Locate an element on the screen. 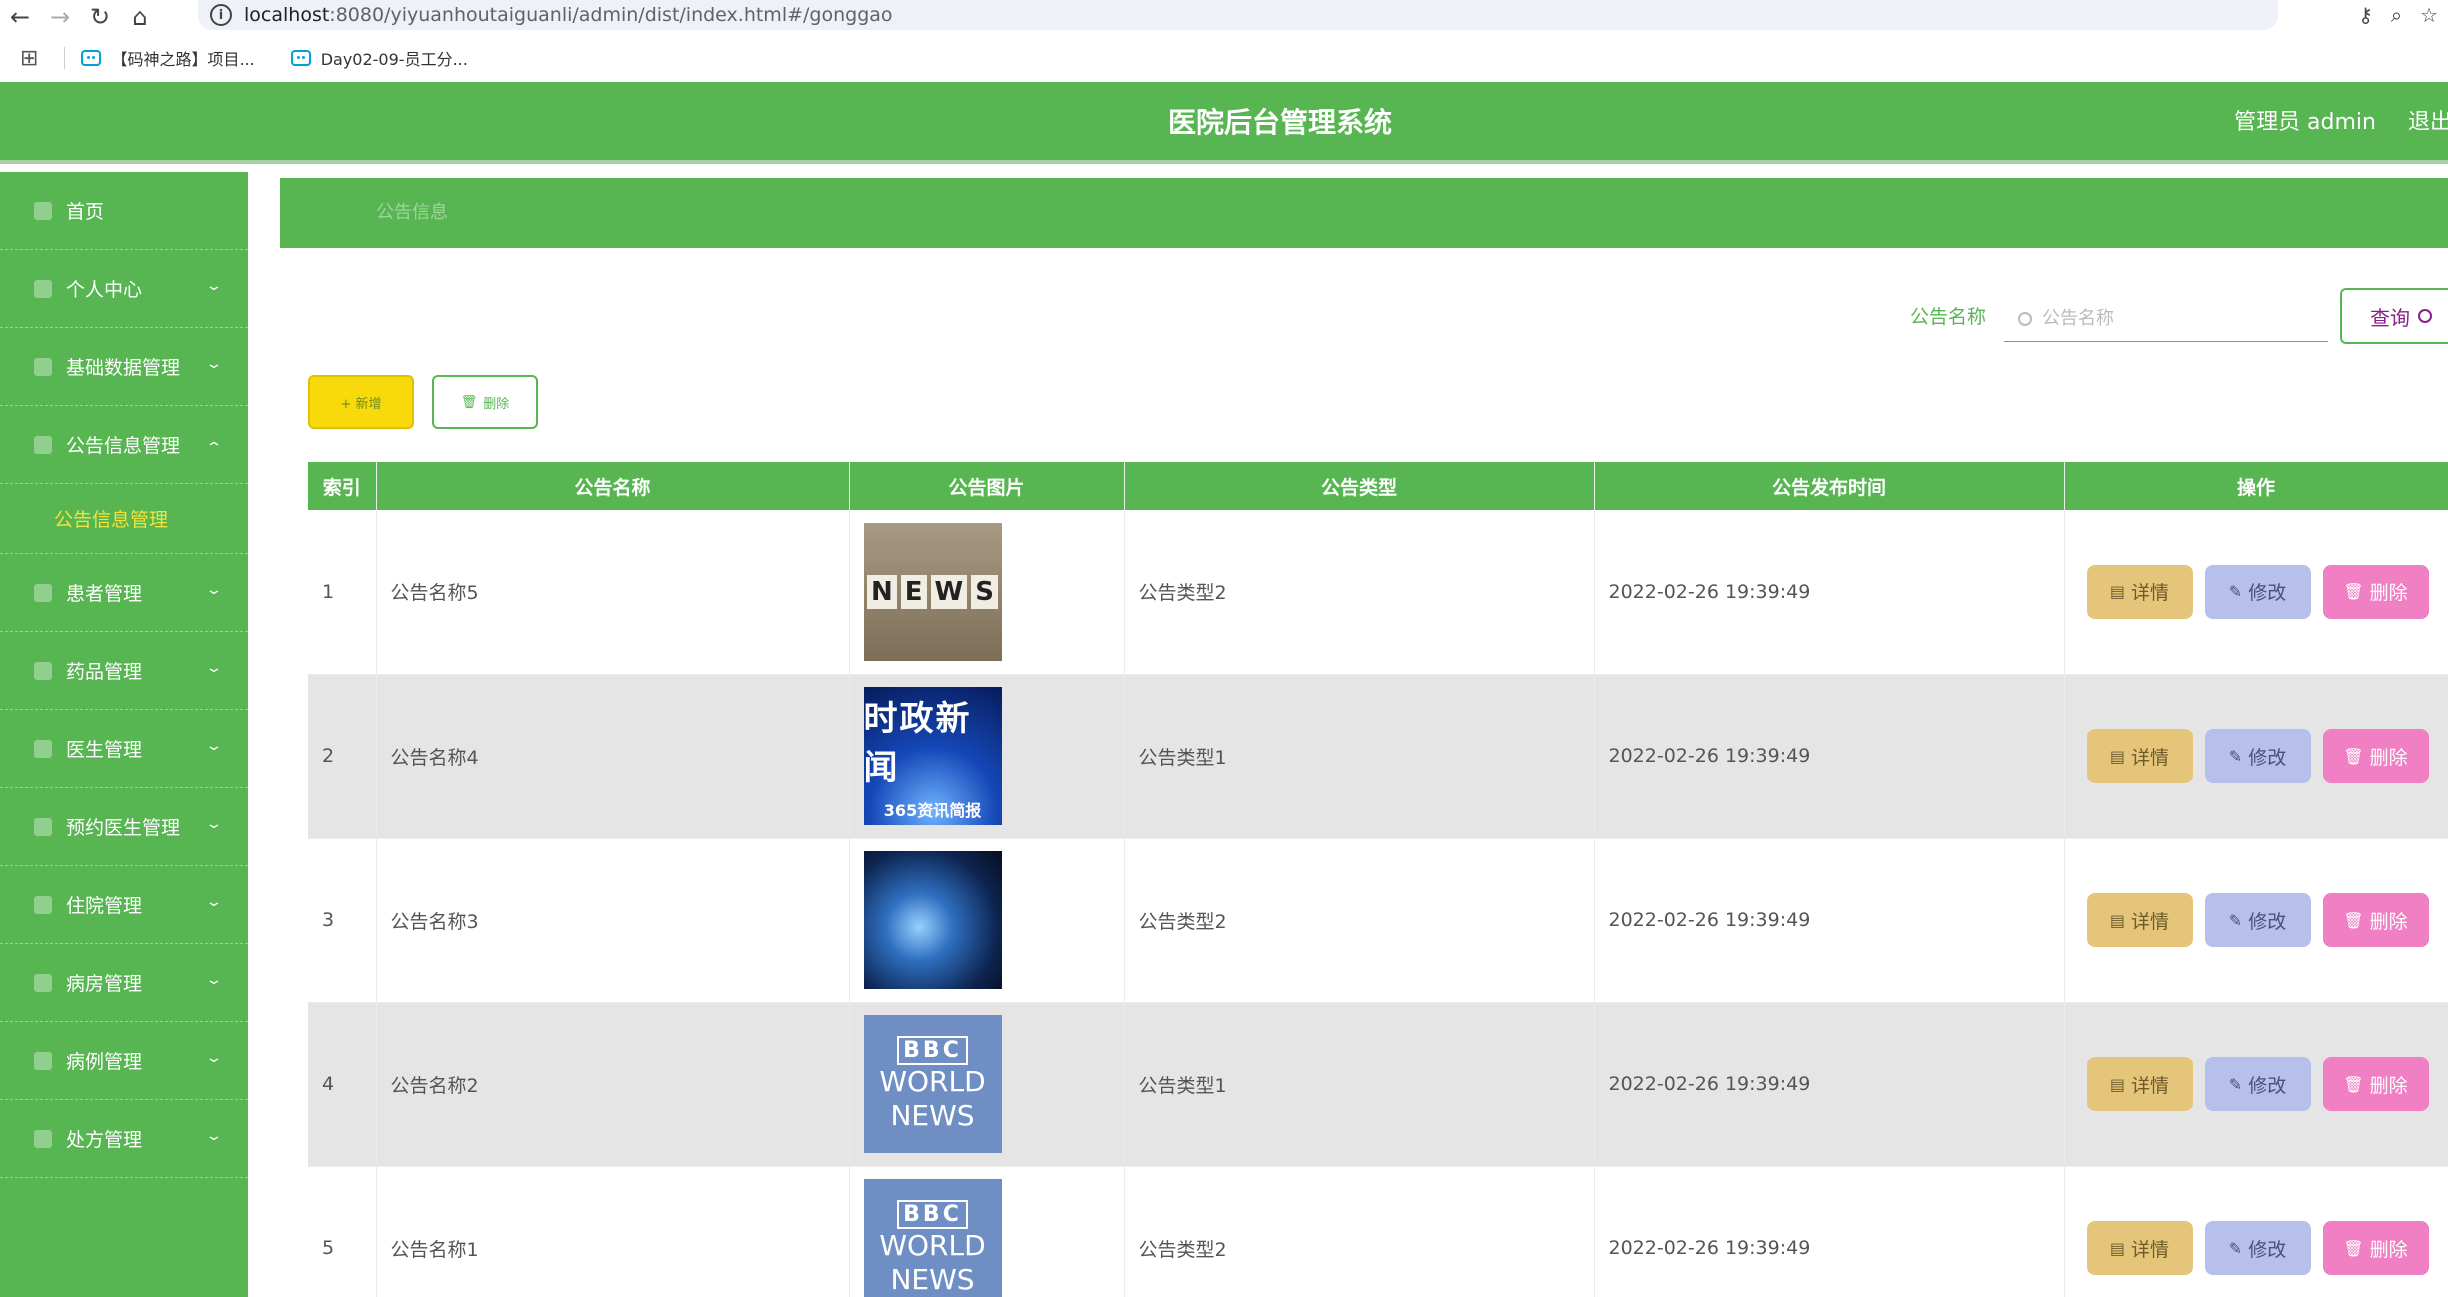  prescription-icon is located at coordinates (43, 1138).